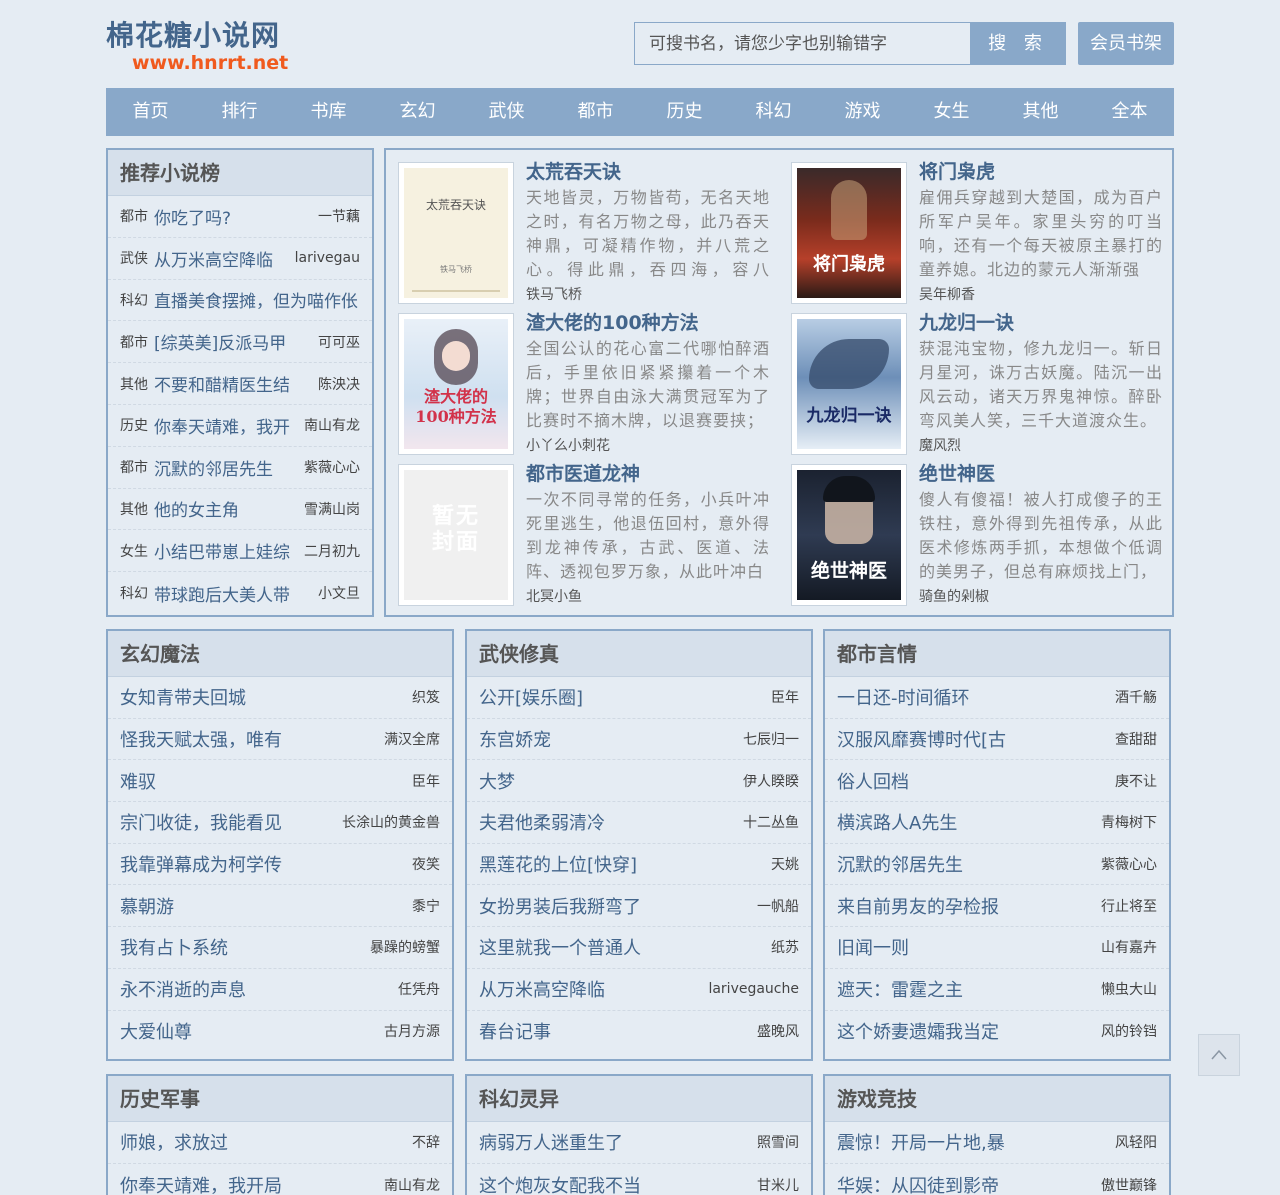 The image size is (1280, 1195). I want to click on list-item-title: 沉默的邻居先生, so click(900, 864).